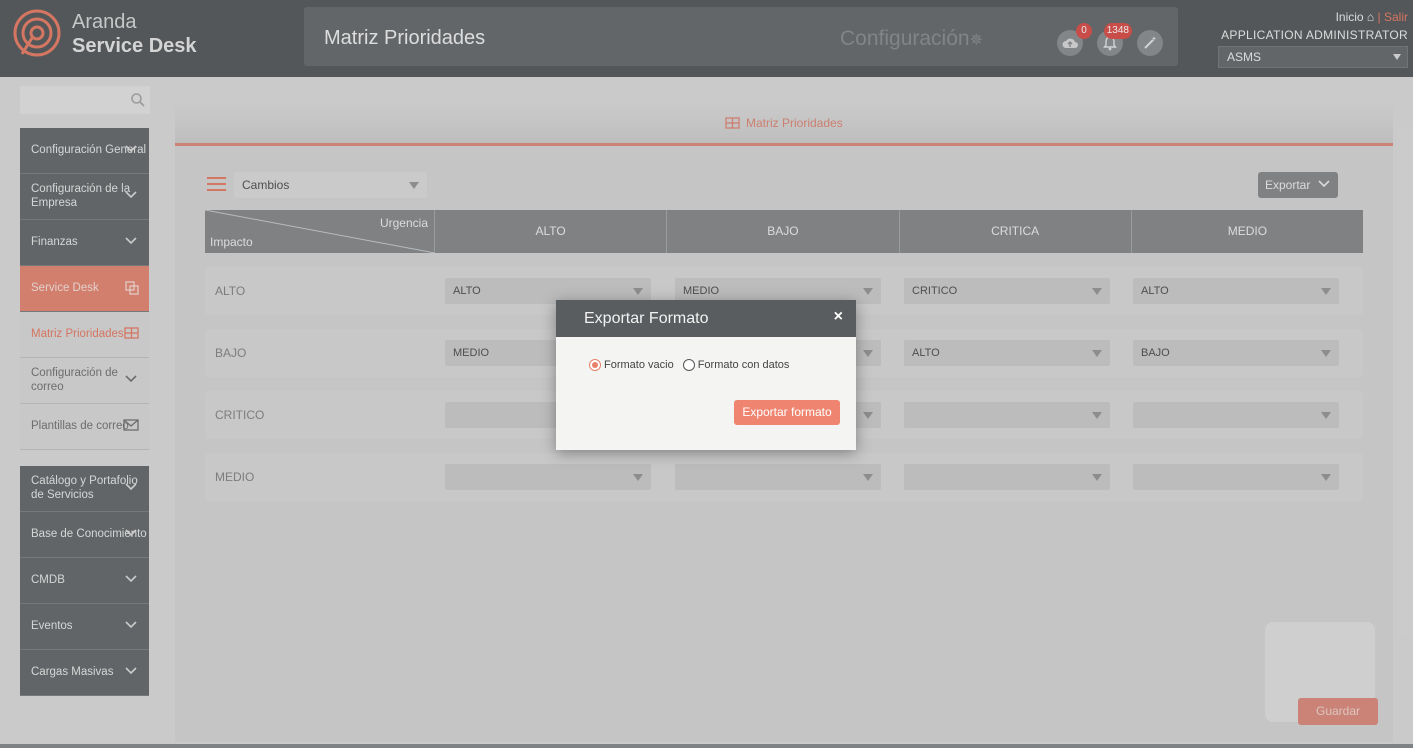 This screenshot has width=1413, height=748. What do you see at coordinates (595, 365) in the screenshot?
I see `radio-empty-format` at bounding box center [595, 365].